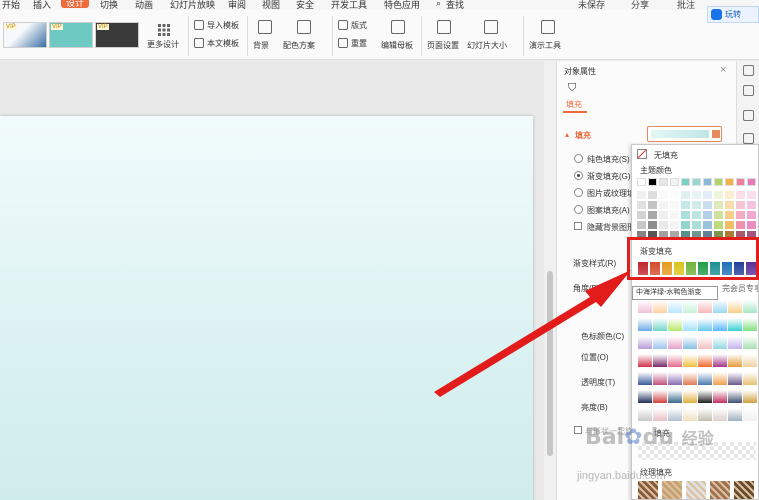  I want to click on baidu-watermark: Bai✿du 经验, so click(649, 437).